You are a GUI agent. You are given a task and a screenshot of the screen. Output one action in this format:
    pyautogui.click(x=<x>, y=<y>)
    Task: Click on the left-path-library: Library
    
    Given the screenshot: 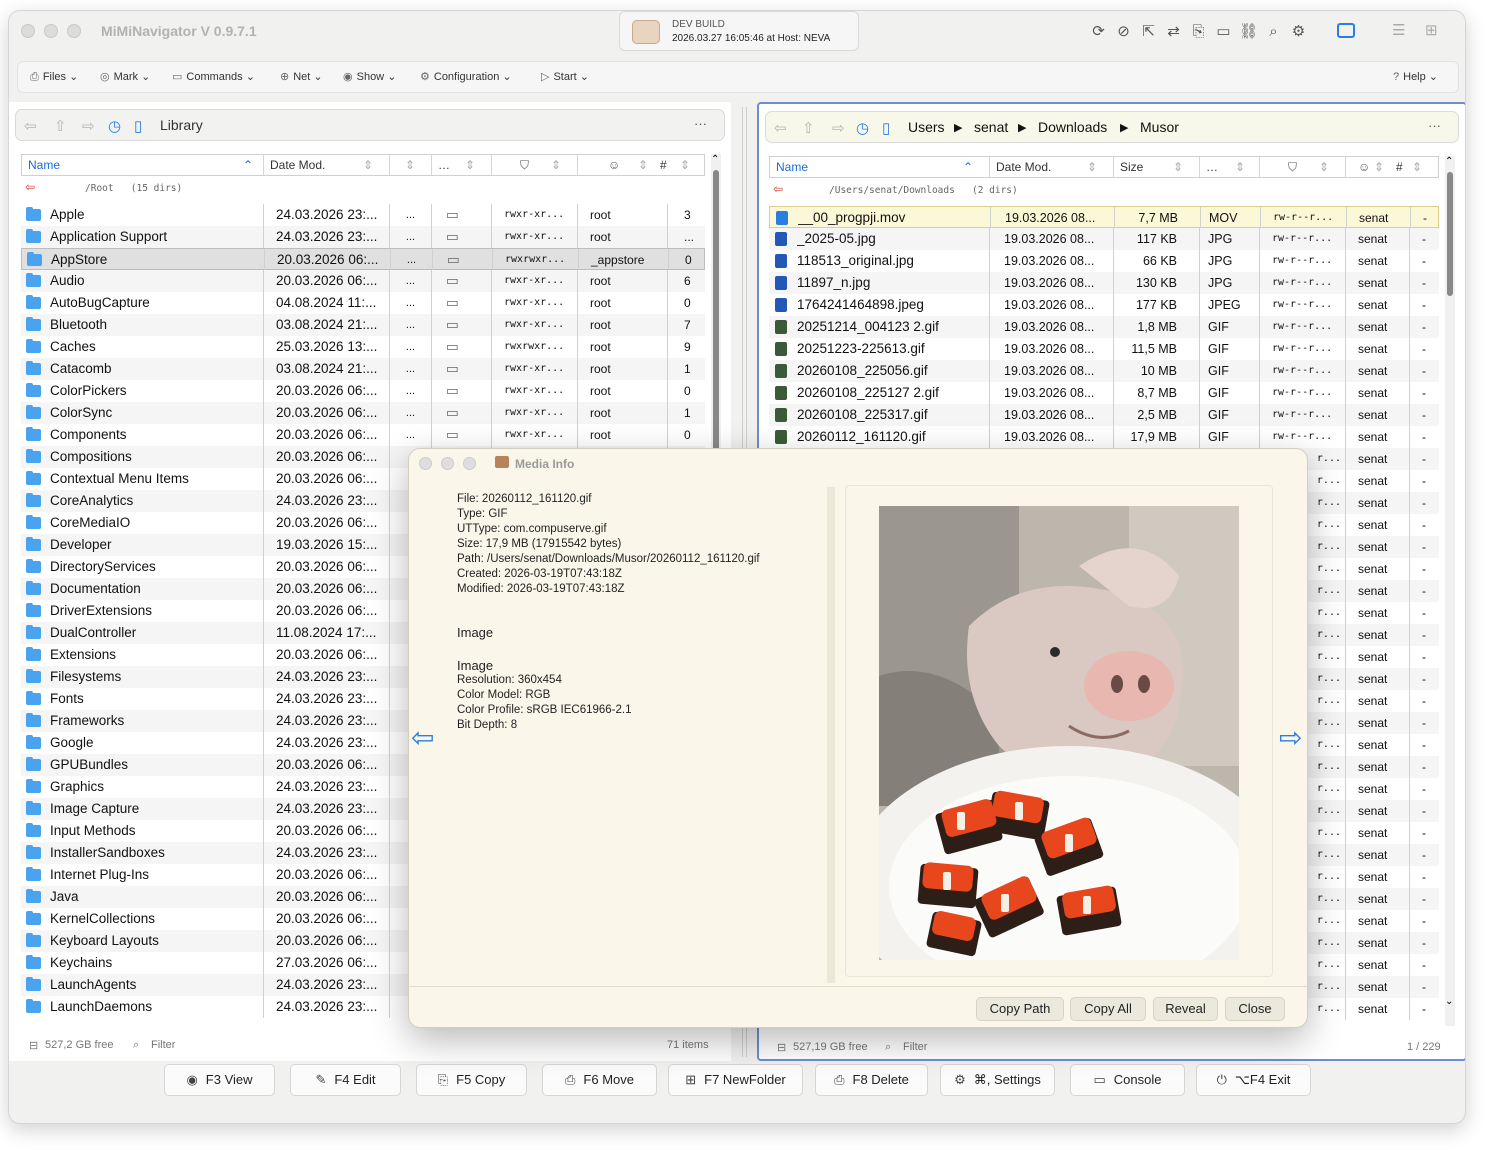 What is the action you would take?
    pyautogui.click(x=181, y=125)
    